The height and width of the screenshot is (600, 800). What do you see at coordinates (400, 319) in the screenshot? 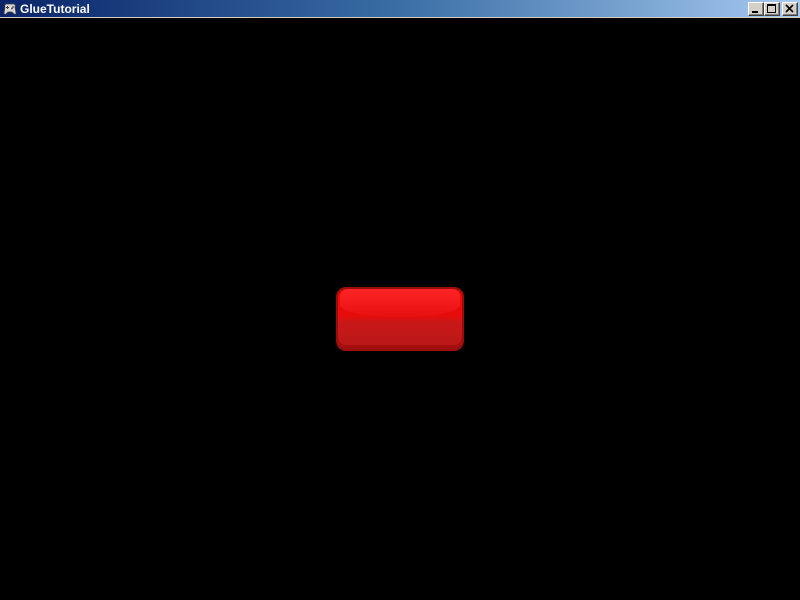
I see `red-glossy-button` at bounding box center [400, 319].